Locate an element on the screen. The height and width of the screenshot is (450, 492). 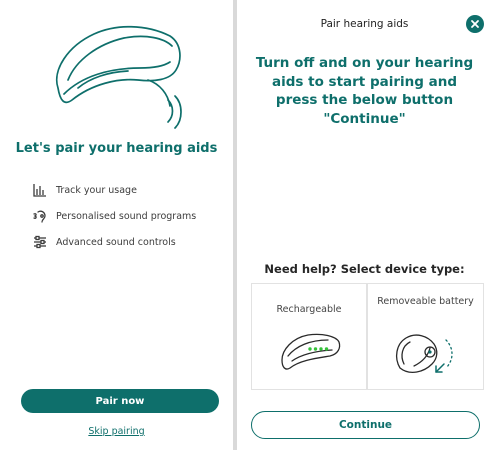
device-type-label: Rechargeable is located at coordinates (309, 309).